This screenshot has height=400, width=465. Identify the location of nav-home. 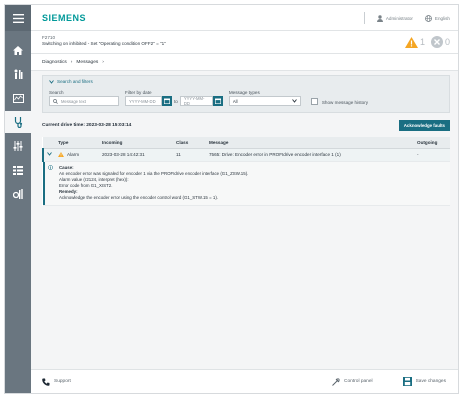
(18, 50).